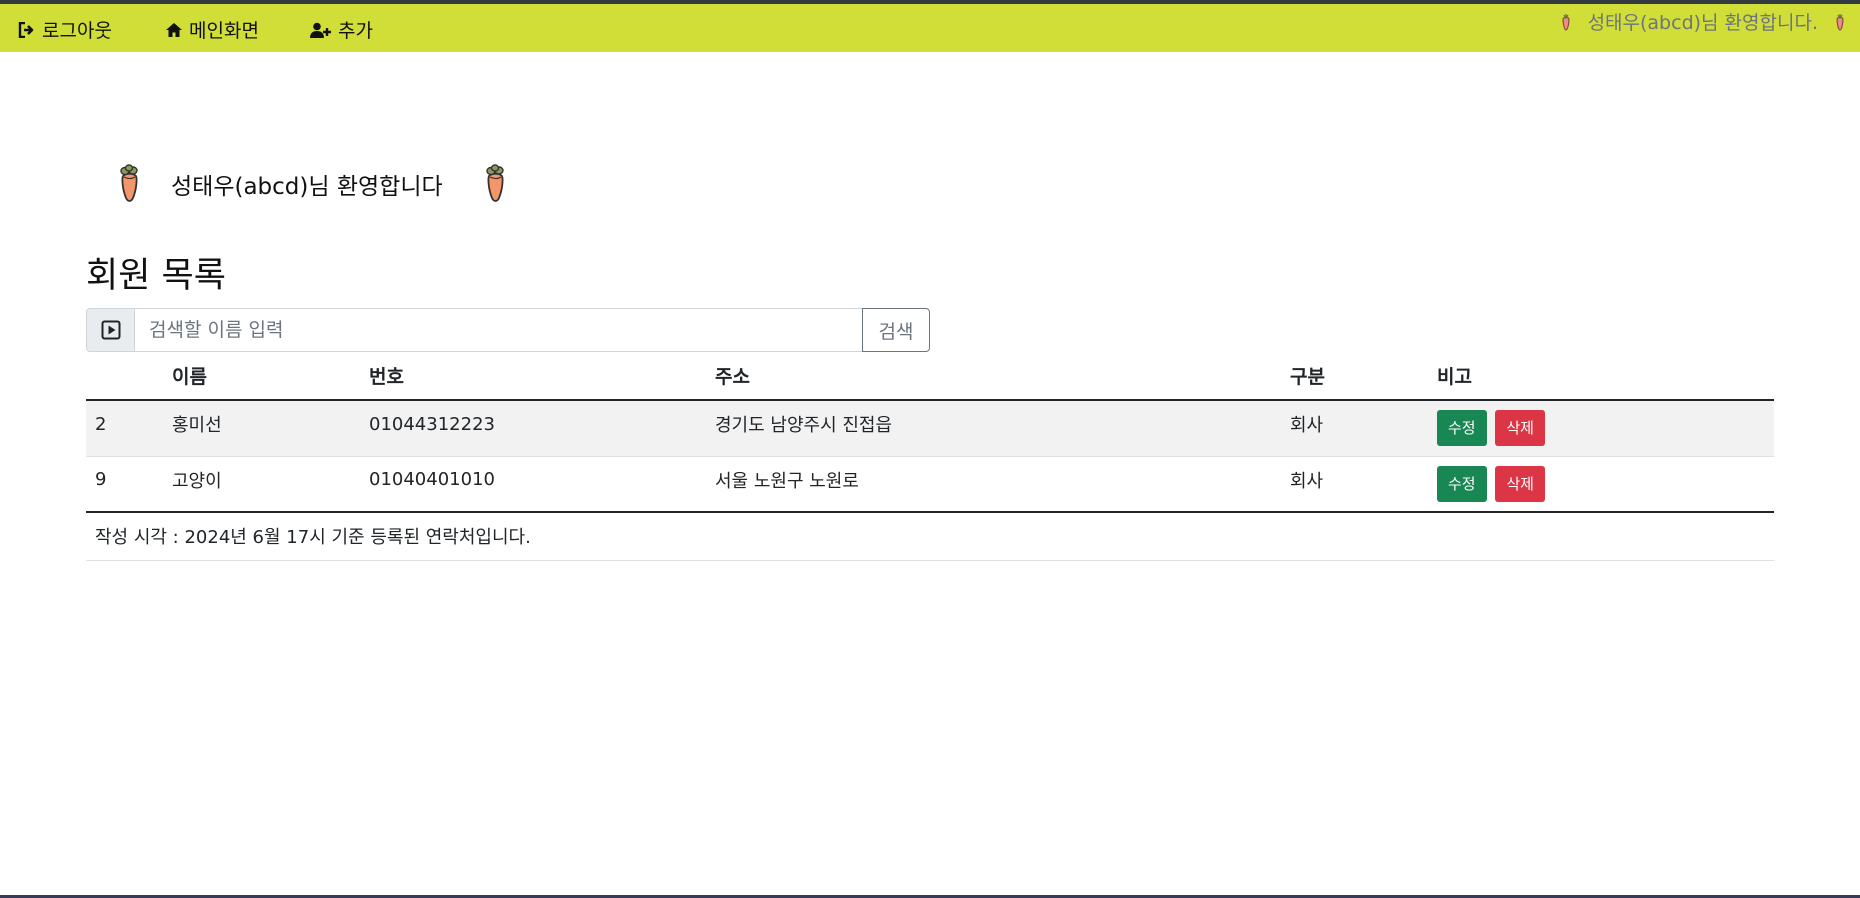 The image size is (1860, 898). Describe the element at coordinates (101, 424) in the screenshot. I see `row-id: 2` at that location.